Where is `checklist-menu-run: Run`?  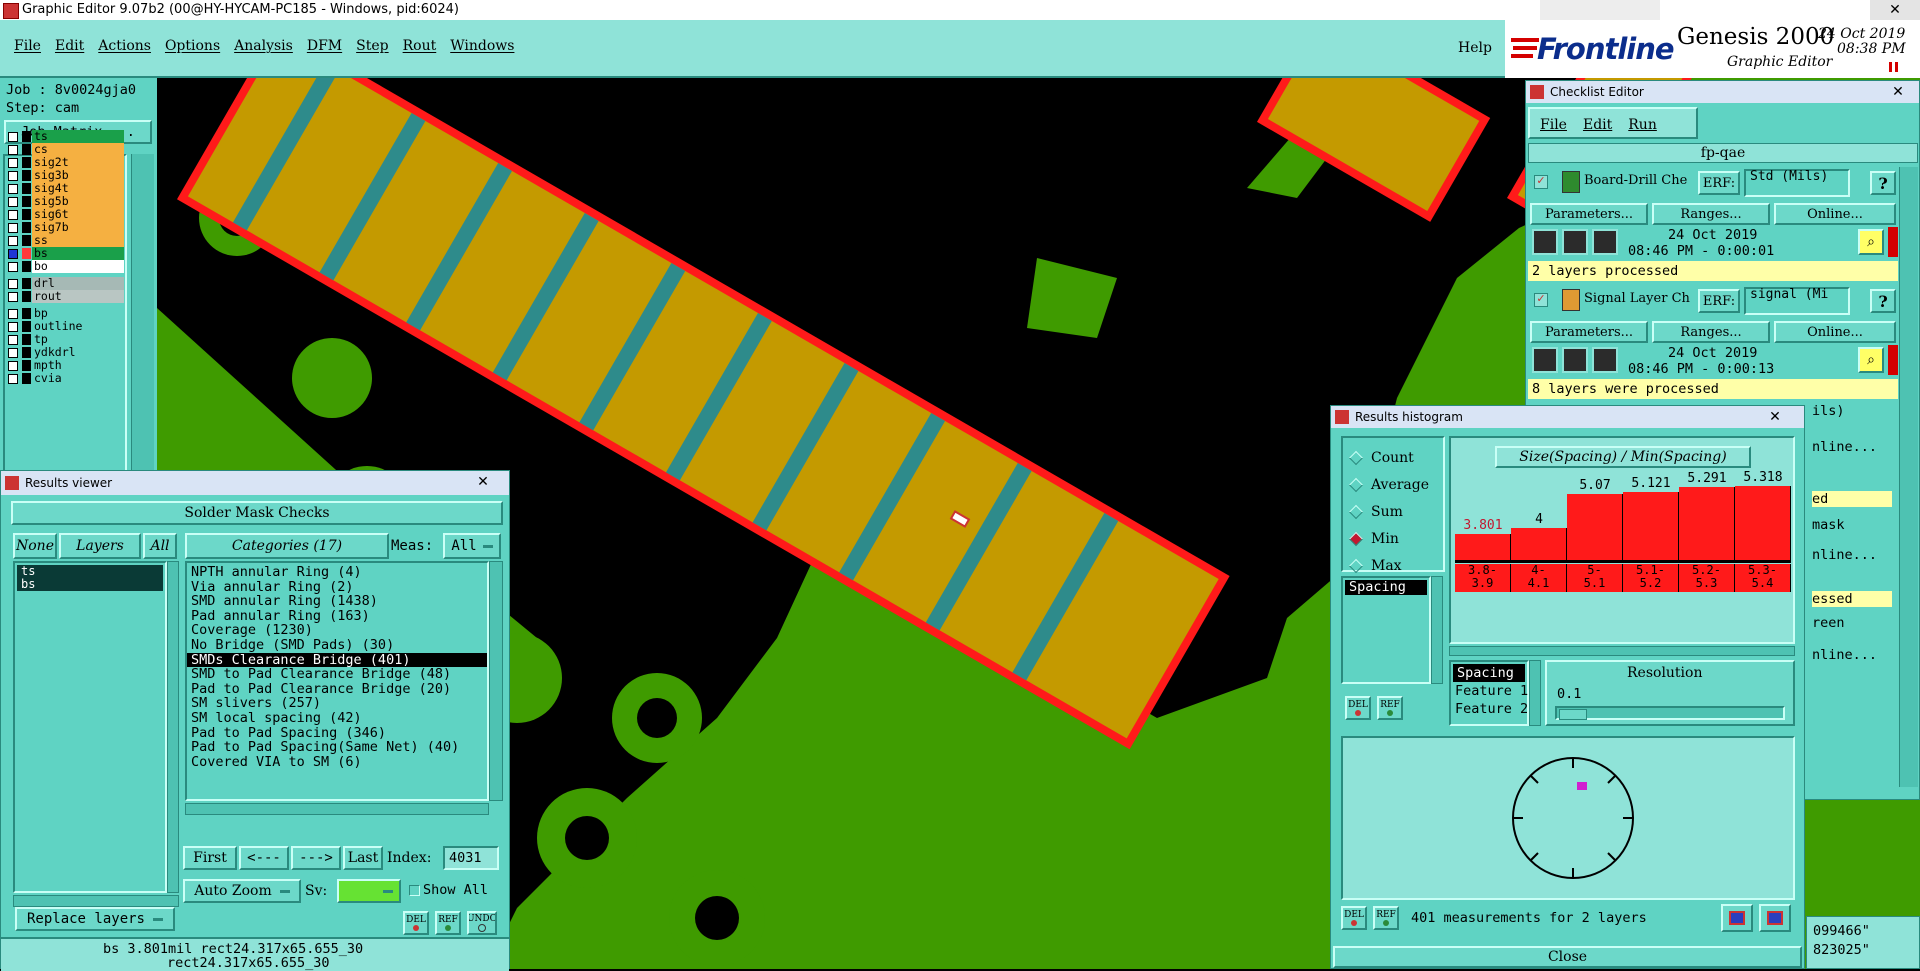 checklist-menu-run: Run is located at coordinates (1642, 125).